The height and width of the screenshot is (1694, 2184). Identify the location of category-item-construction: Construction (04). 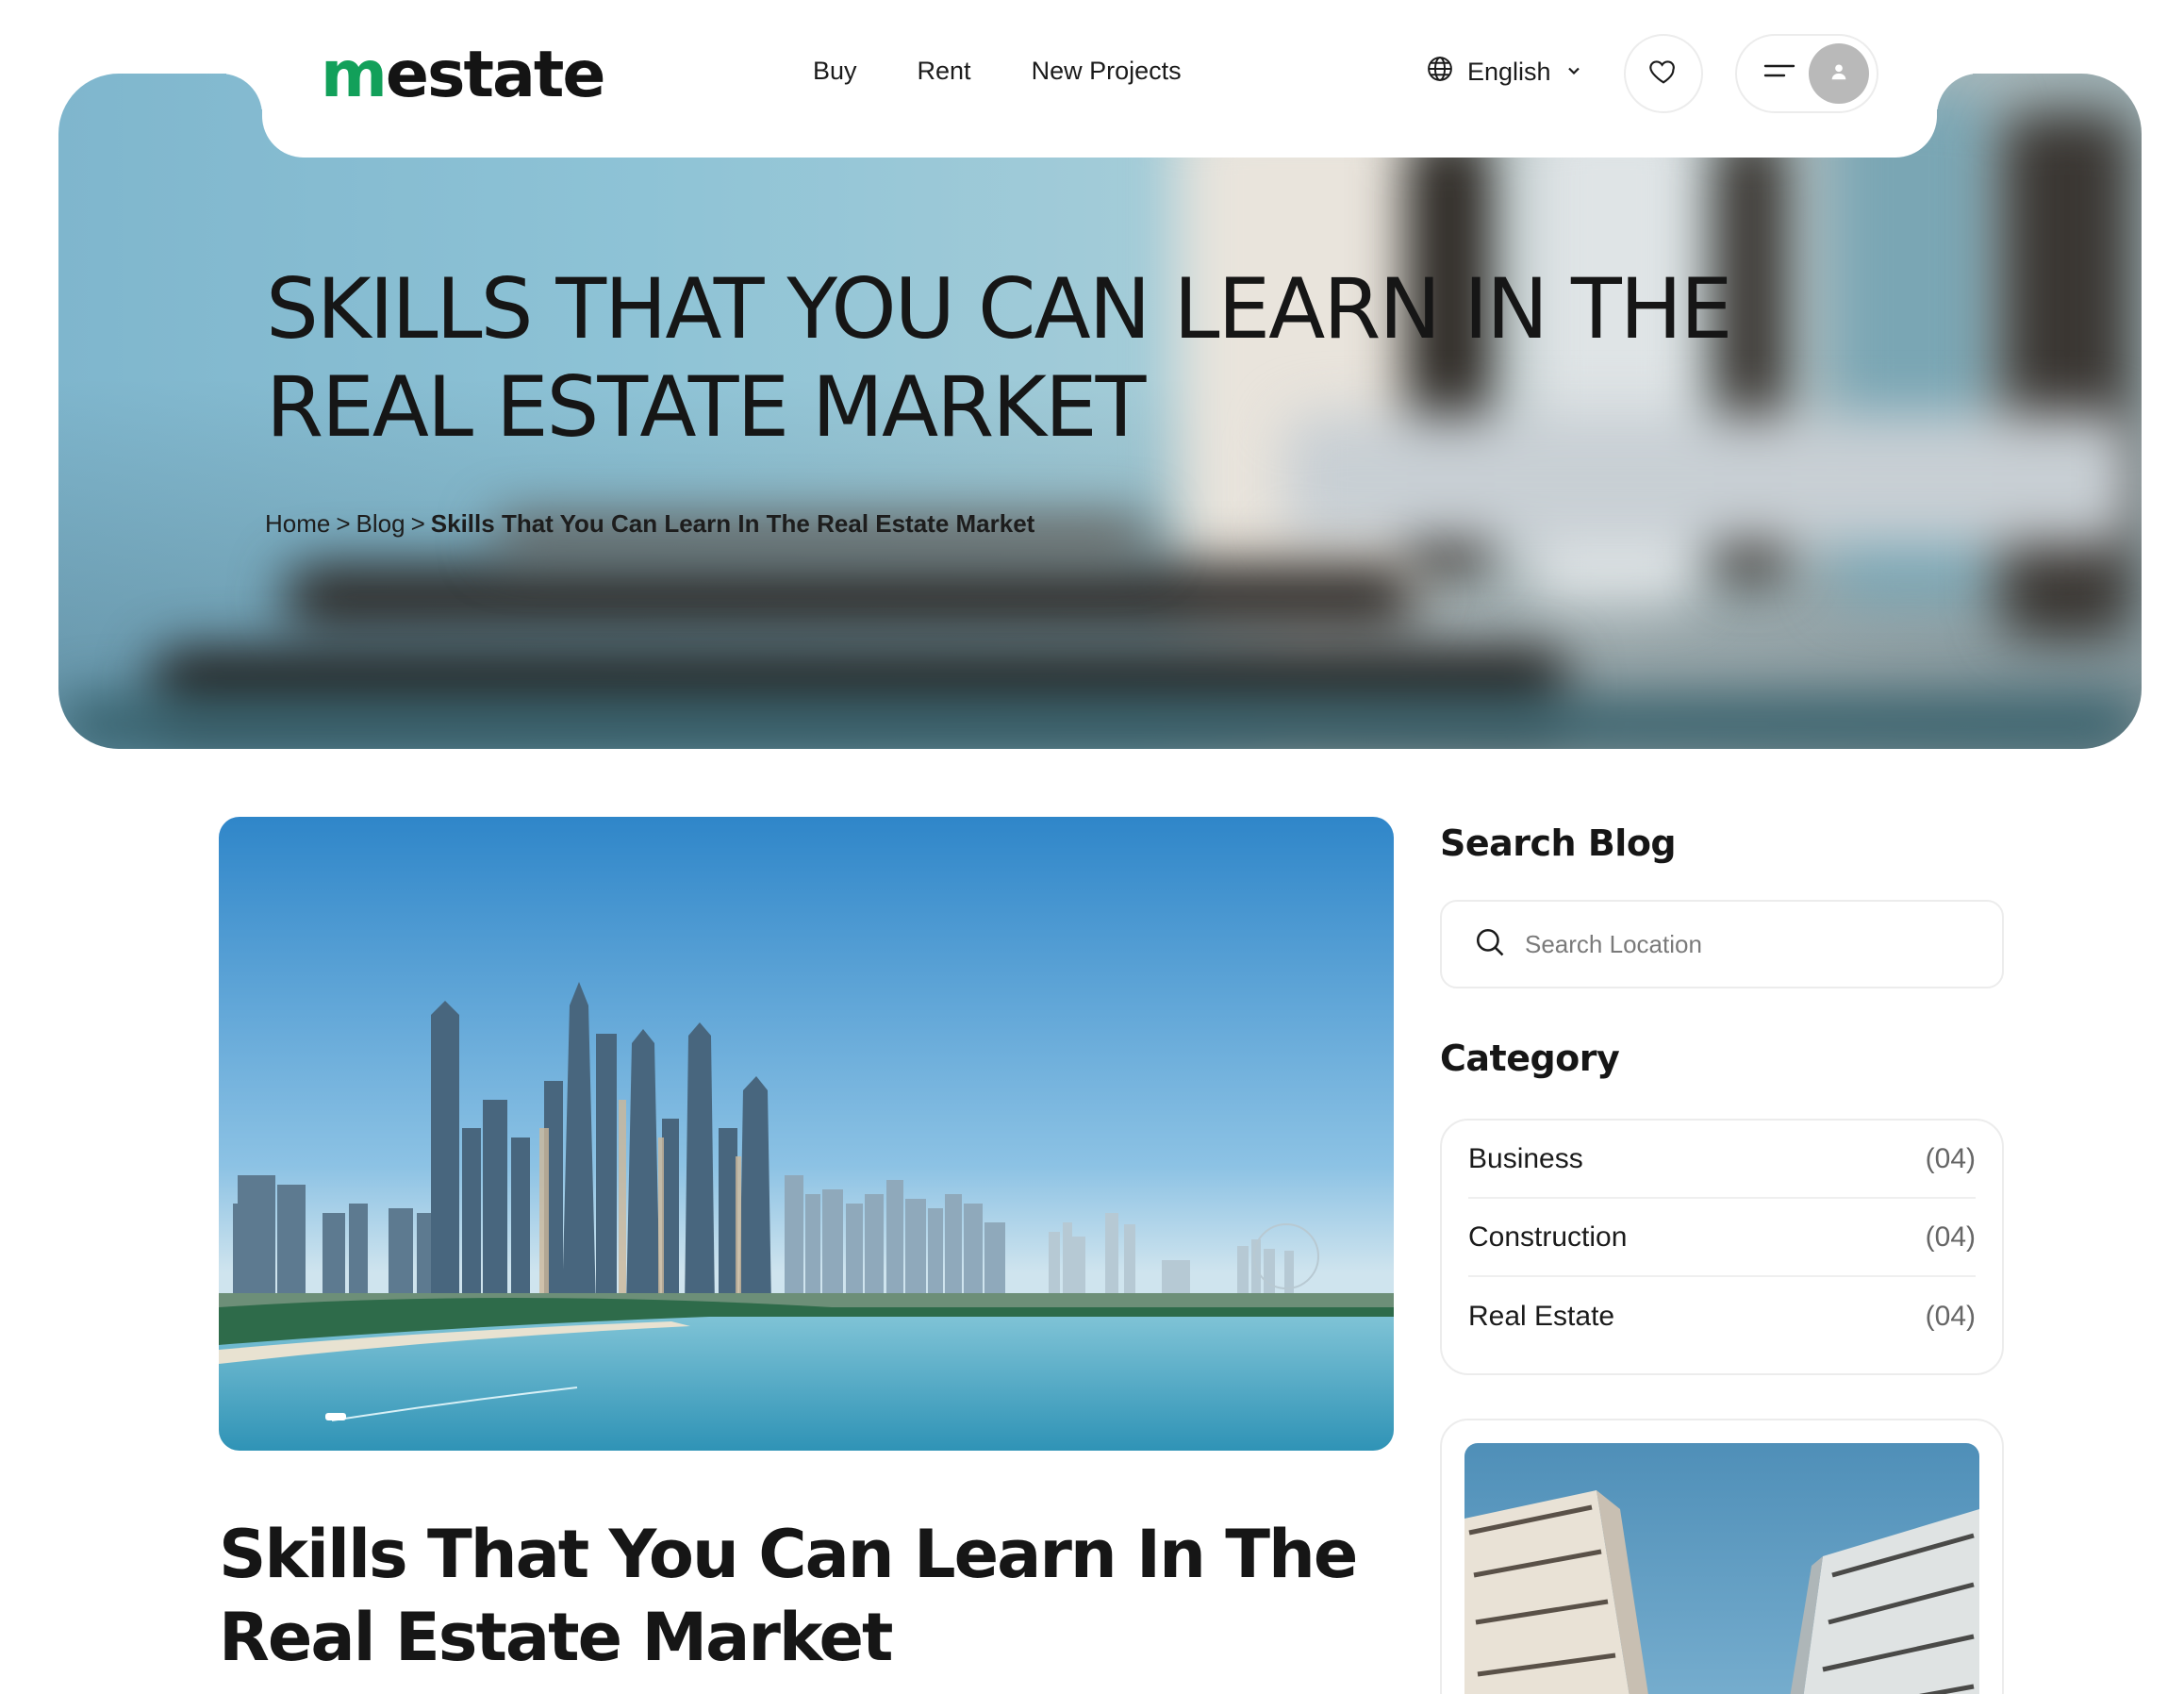
(1722, 1238).